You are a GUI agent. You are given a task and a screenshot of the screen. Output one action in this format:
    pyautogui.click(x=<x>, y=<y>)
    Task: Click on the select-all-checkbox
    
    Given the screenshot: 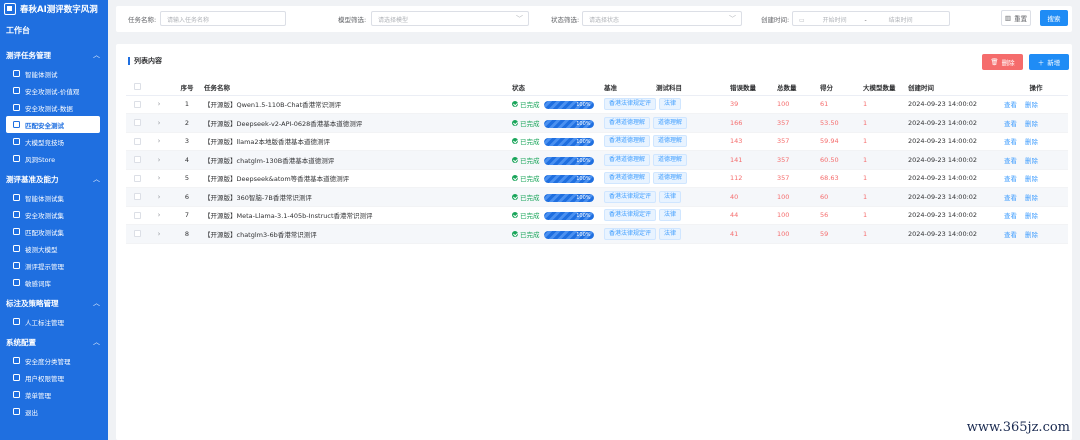 What is the action you would take?
    pyautogui.click(x=137, y=87)
    